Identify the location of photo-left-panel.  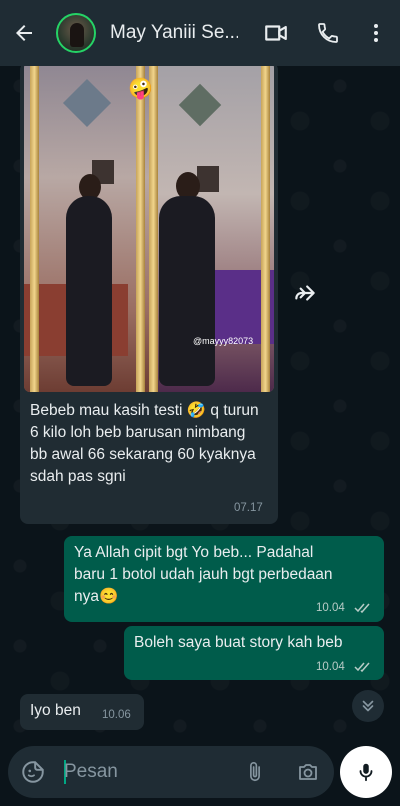
(86, 229).